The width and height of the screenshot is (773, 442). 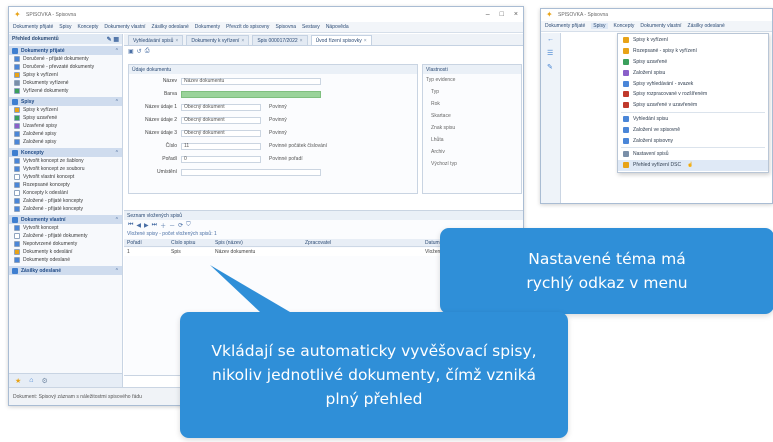 I want to click on mini-menu-item: Koncepty, so click(x=624, y=26).